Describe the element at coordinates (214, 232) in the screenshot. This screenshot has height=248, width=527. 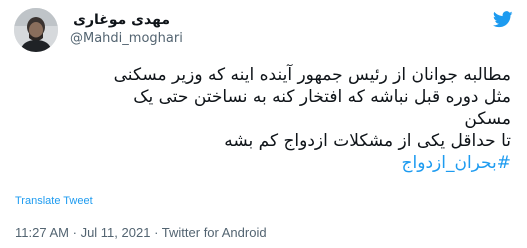
I see `tweet-source: Twitter for Android` at that location.